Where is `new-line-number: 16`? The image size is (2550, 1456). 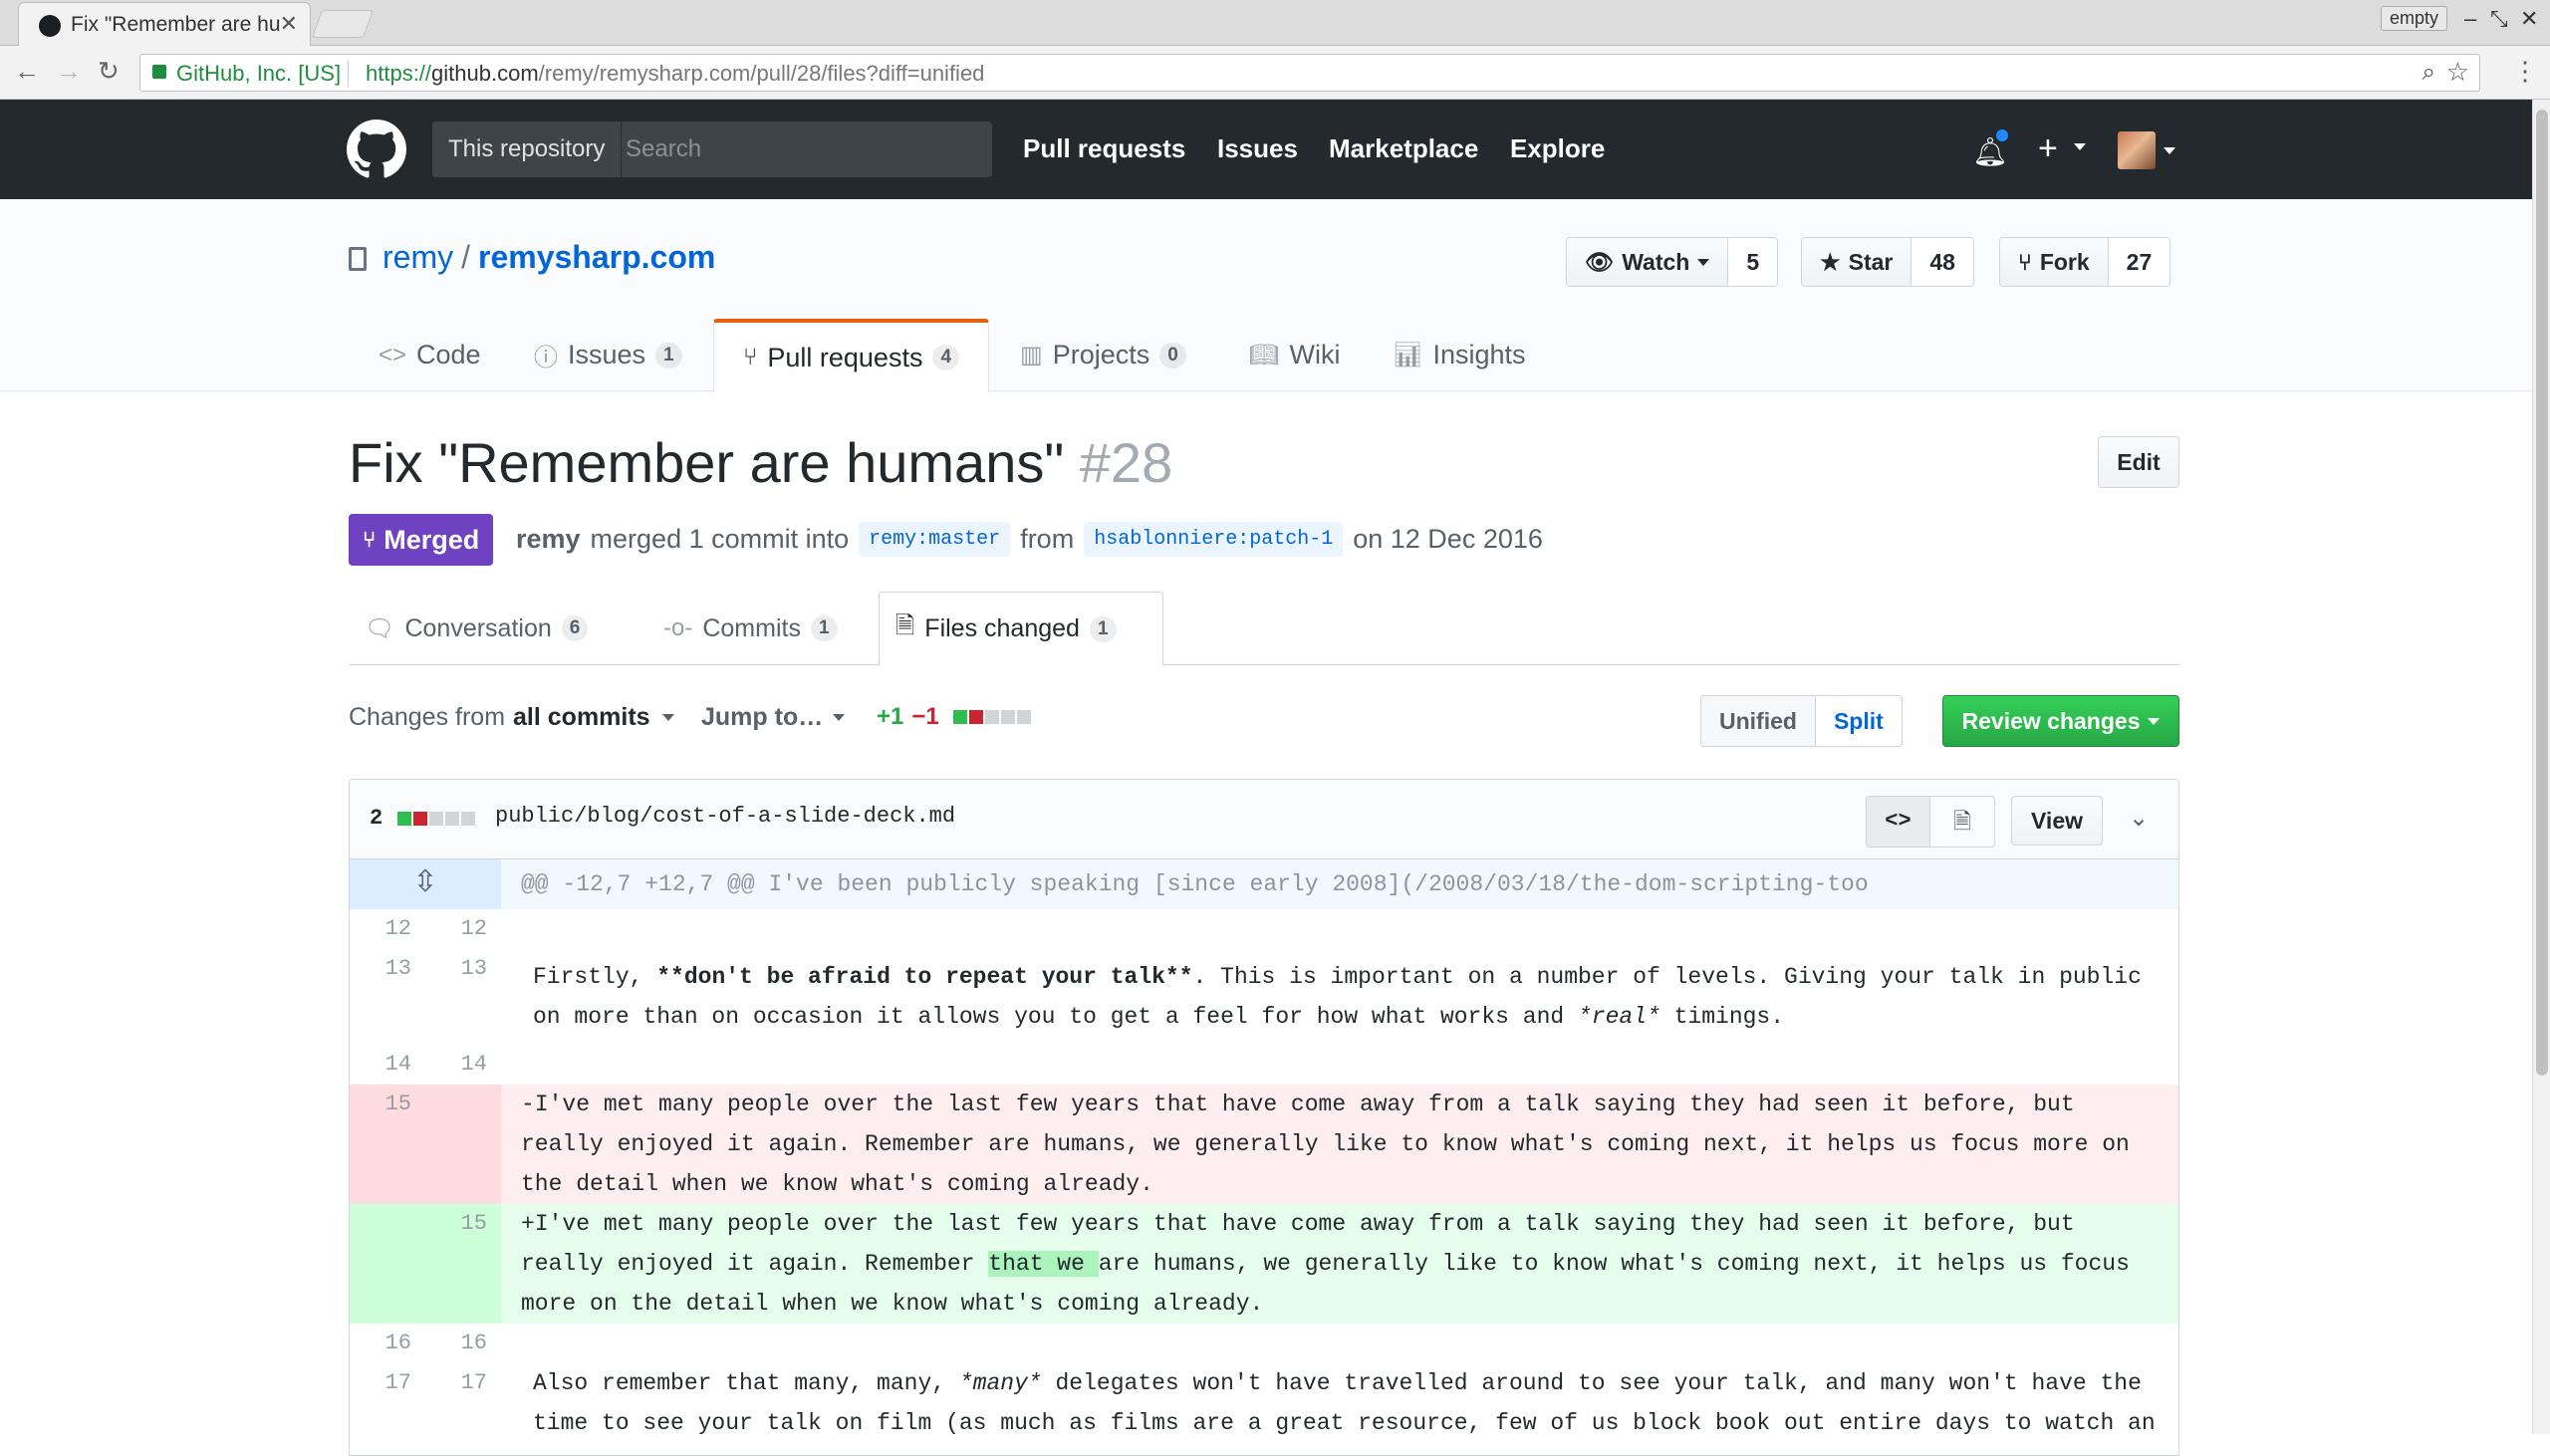 new-line-number: 16 is located at coordinates (463, 1343).